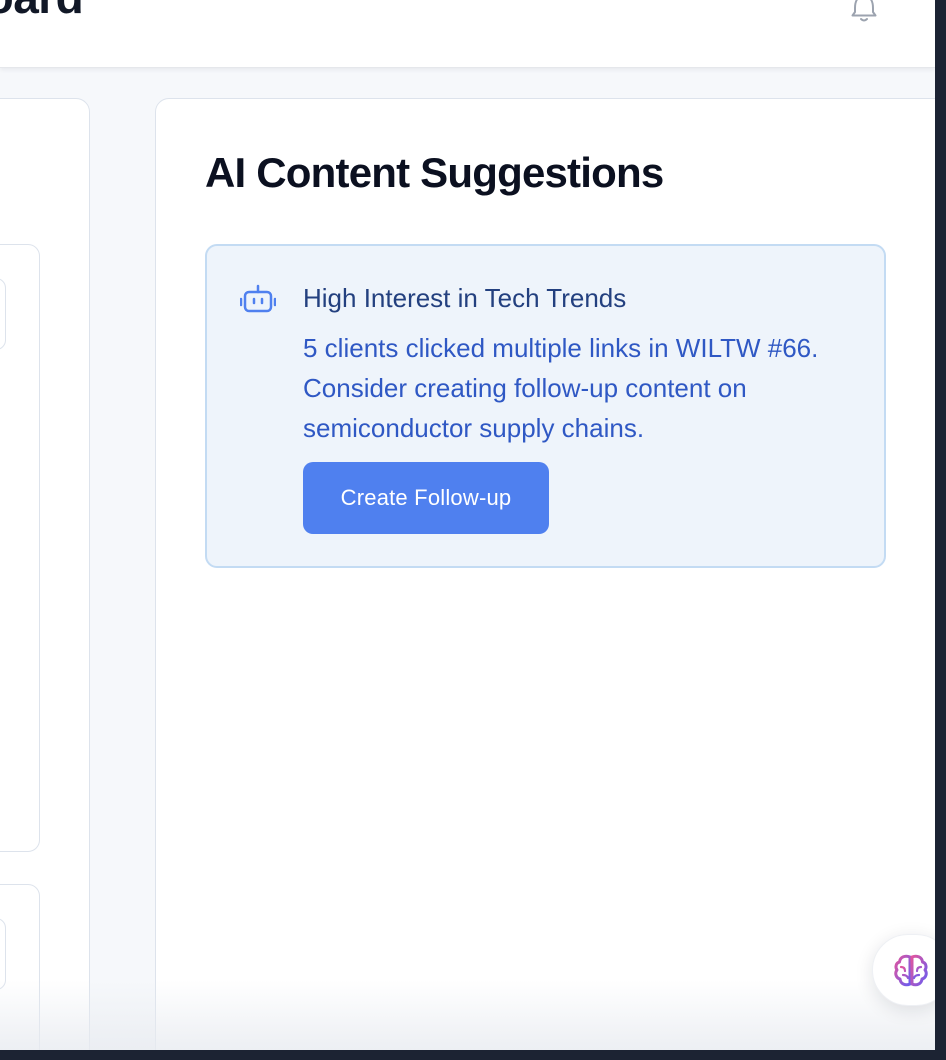  I want to click on left-inner-item, so click(3, 314).